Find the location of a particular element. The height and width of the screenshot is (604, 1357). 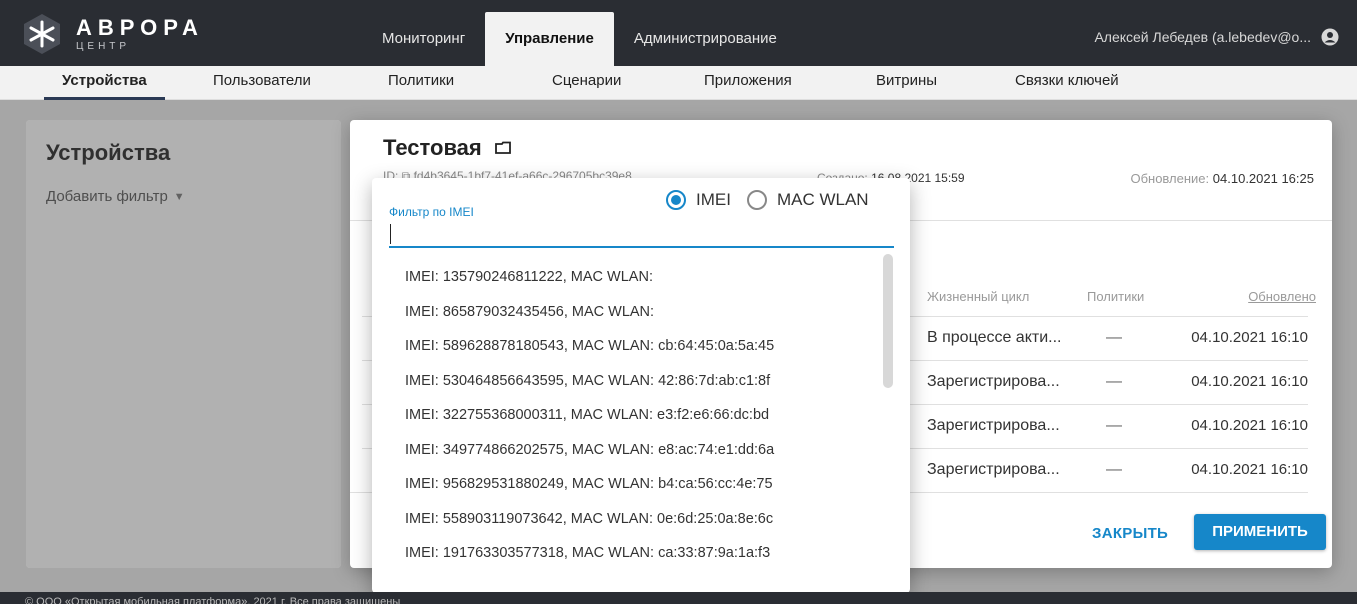

user-avatar-icon is located at coordinates (1330, 37).